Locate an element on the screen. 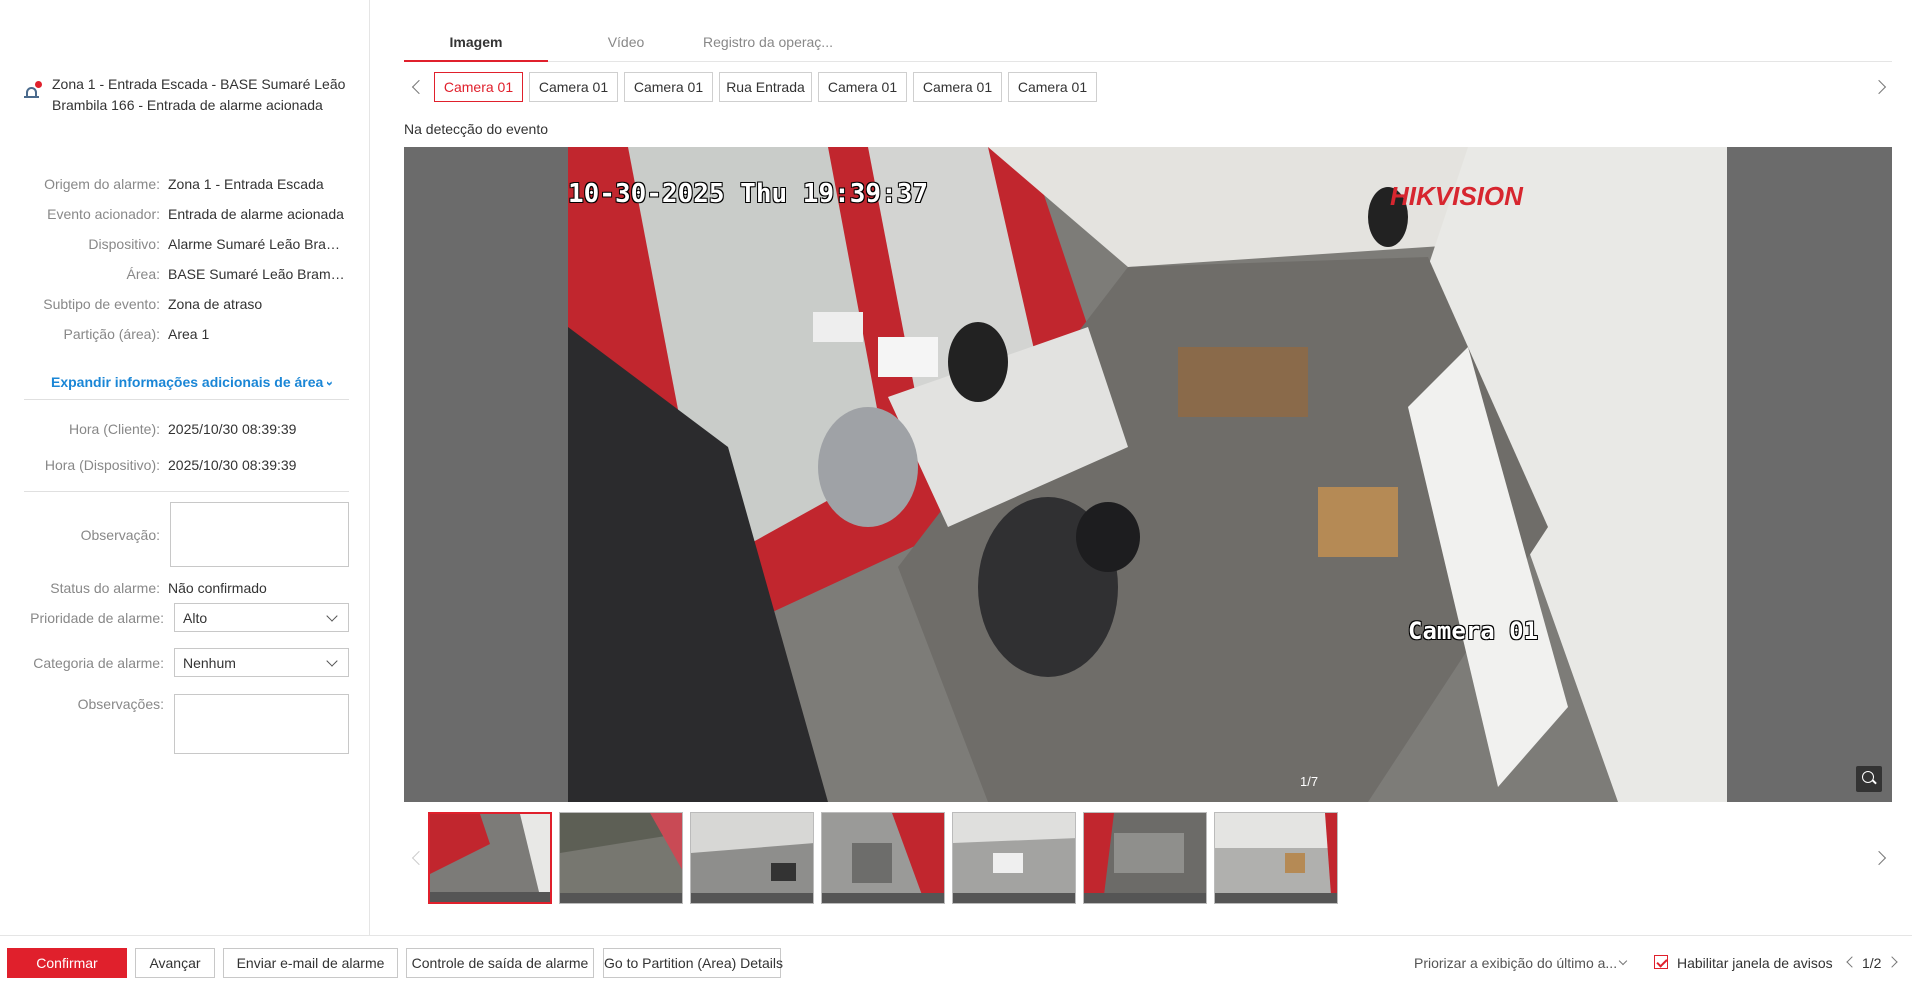 The width and height of the screenshot is (1912, 989). send-email-button: Enviar e-mail de alarme is located at coordinates (310, 963).